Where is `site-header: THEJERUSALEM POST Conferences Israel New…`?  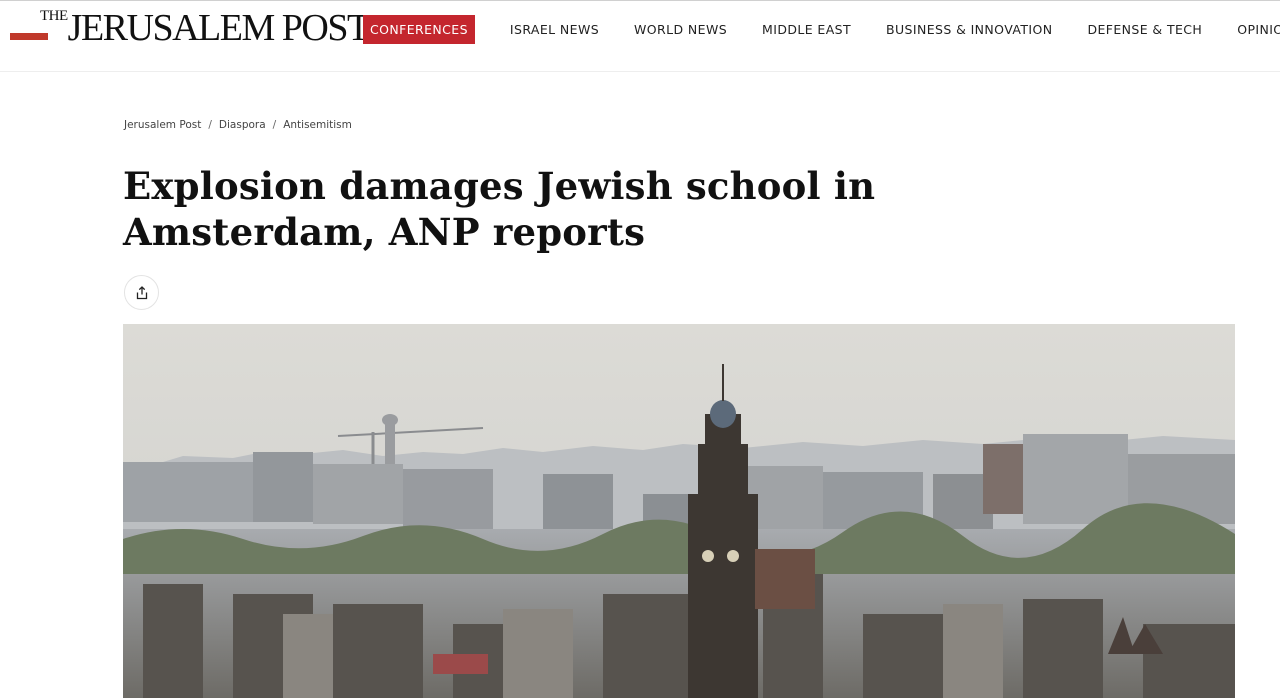
site-header: THEJERUSALEM POST Conferences Israel New… is located at coordinates (640, 36).